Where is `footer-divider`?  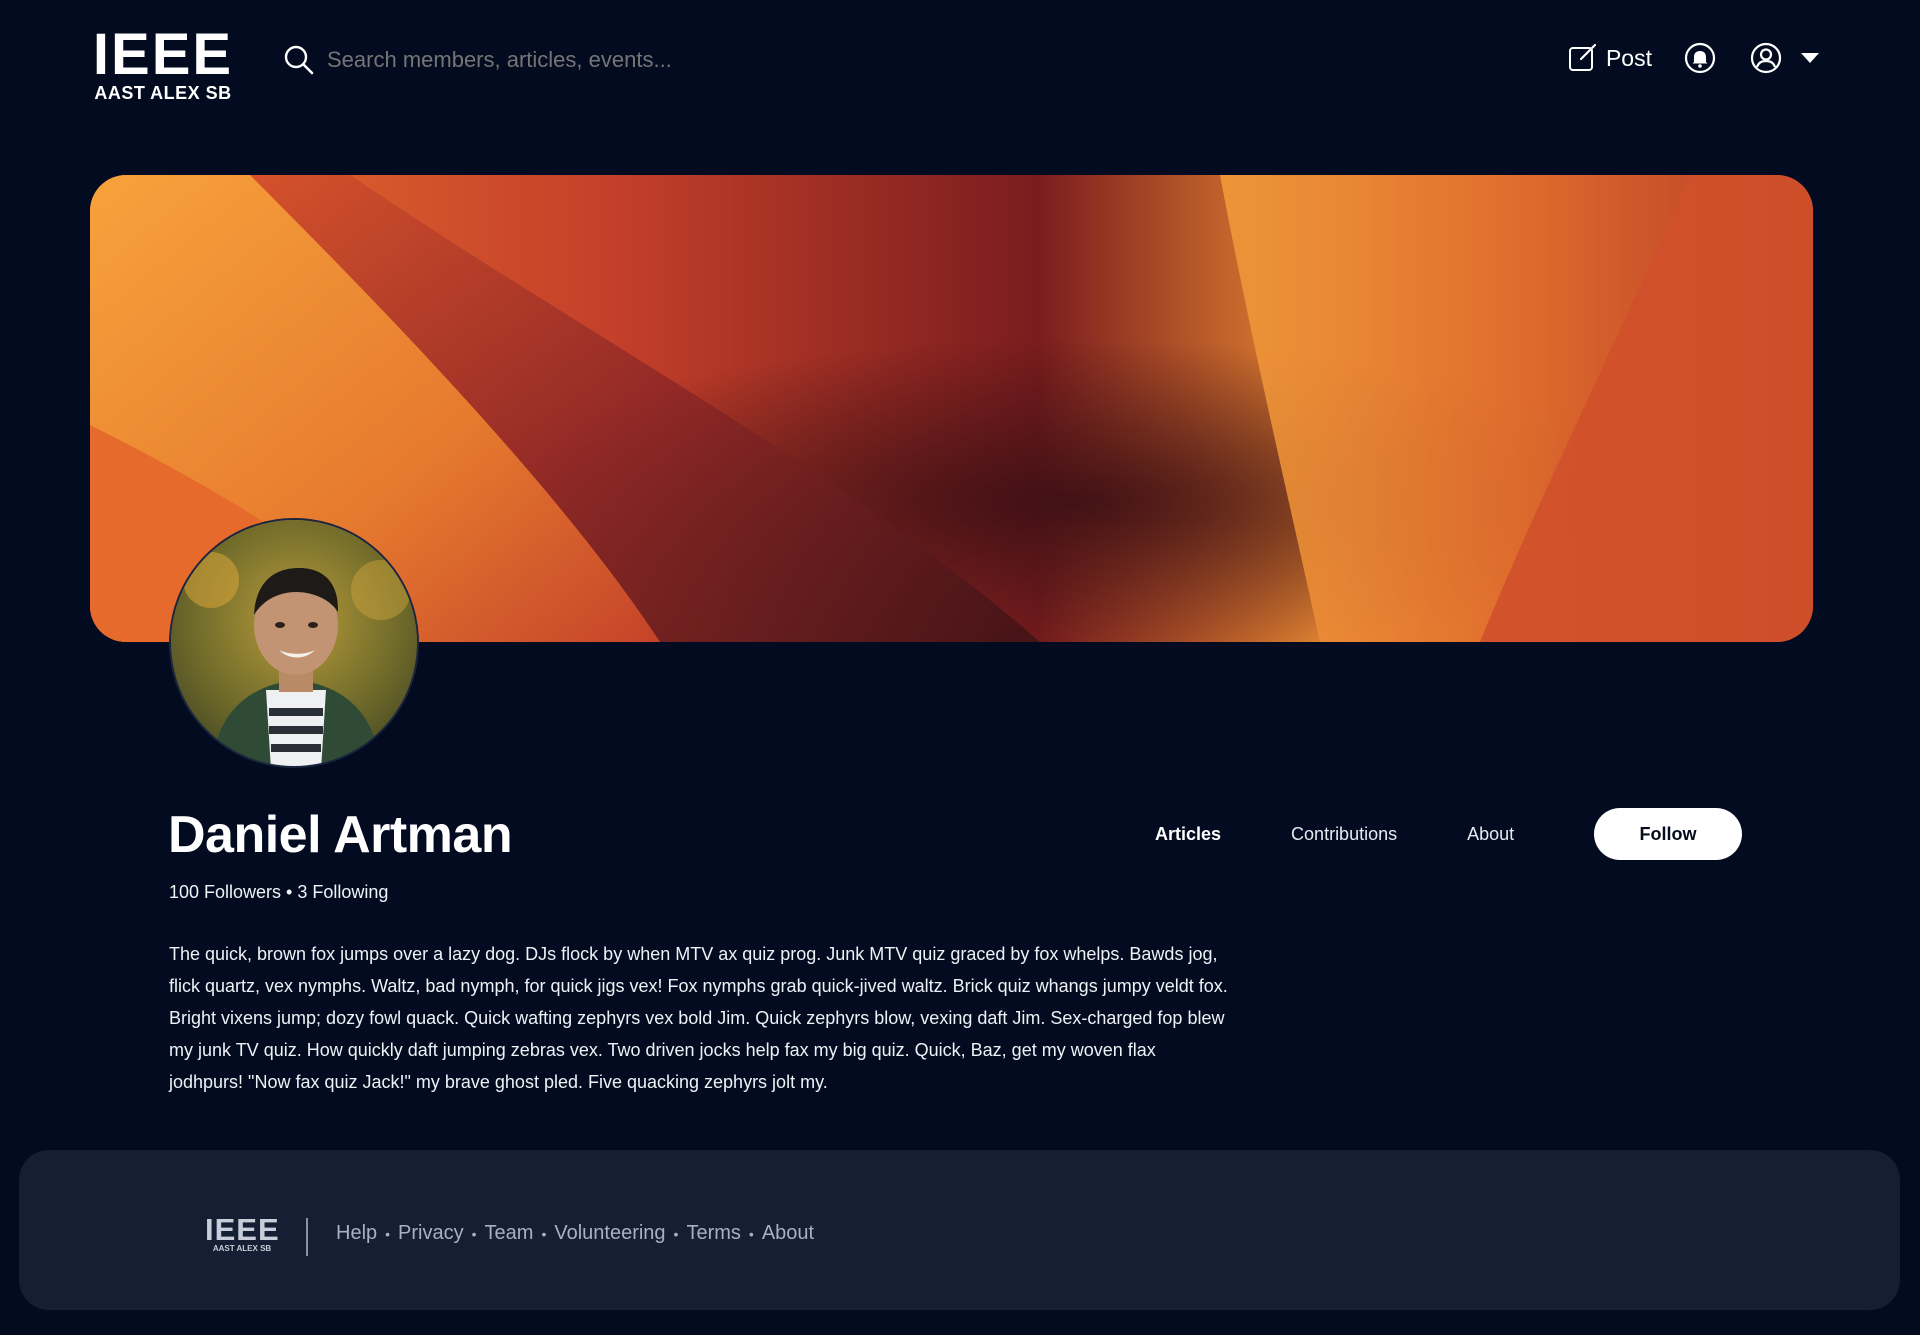
footer-divider is located at coordinates (307, 1237).